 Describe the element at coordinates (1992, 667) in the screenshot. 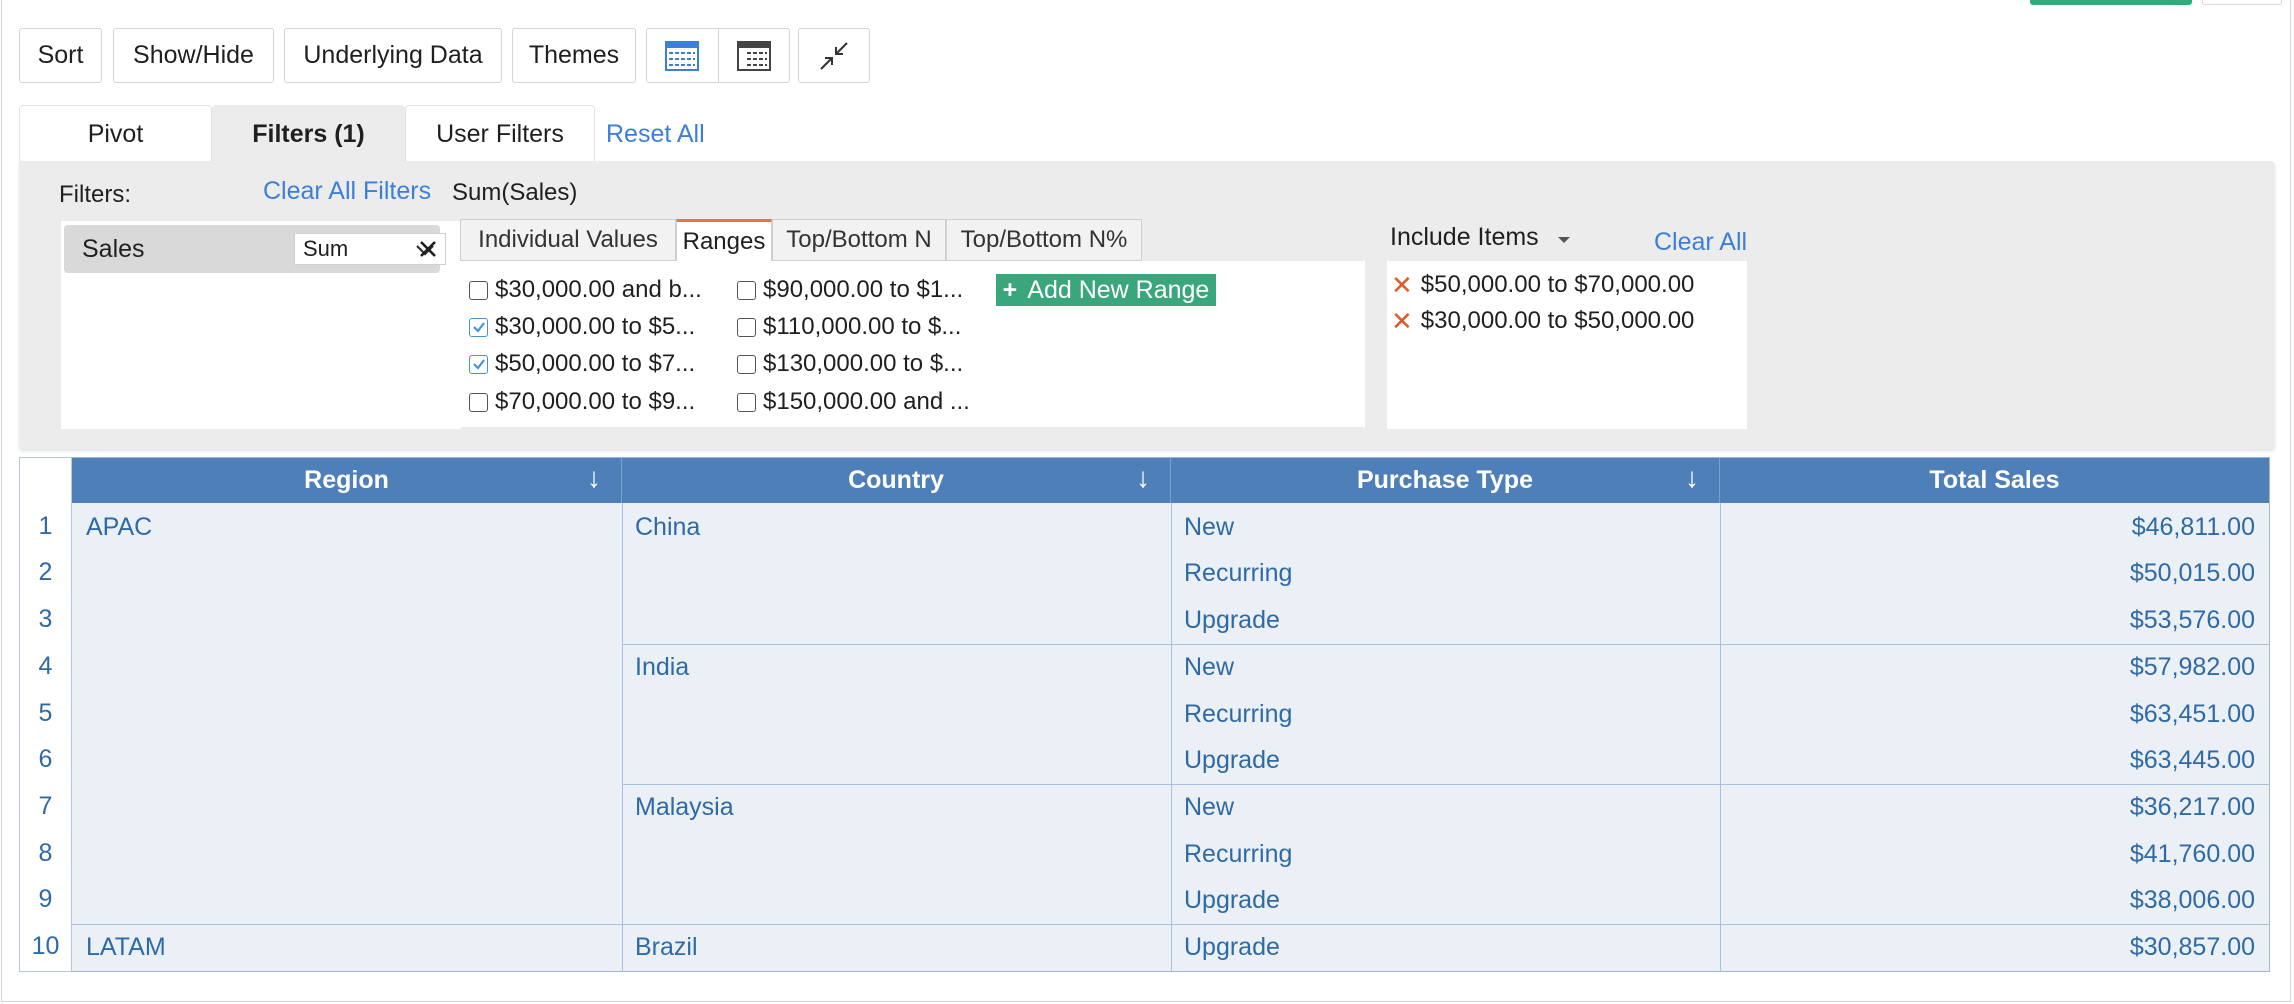

I see `total-sales-cell: $57,982.00` at that location.